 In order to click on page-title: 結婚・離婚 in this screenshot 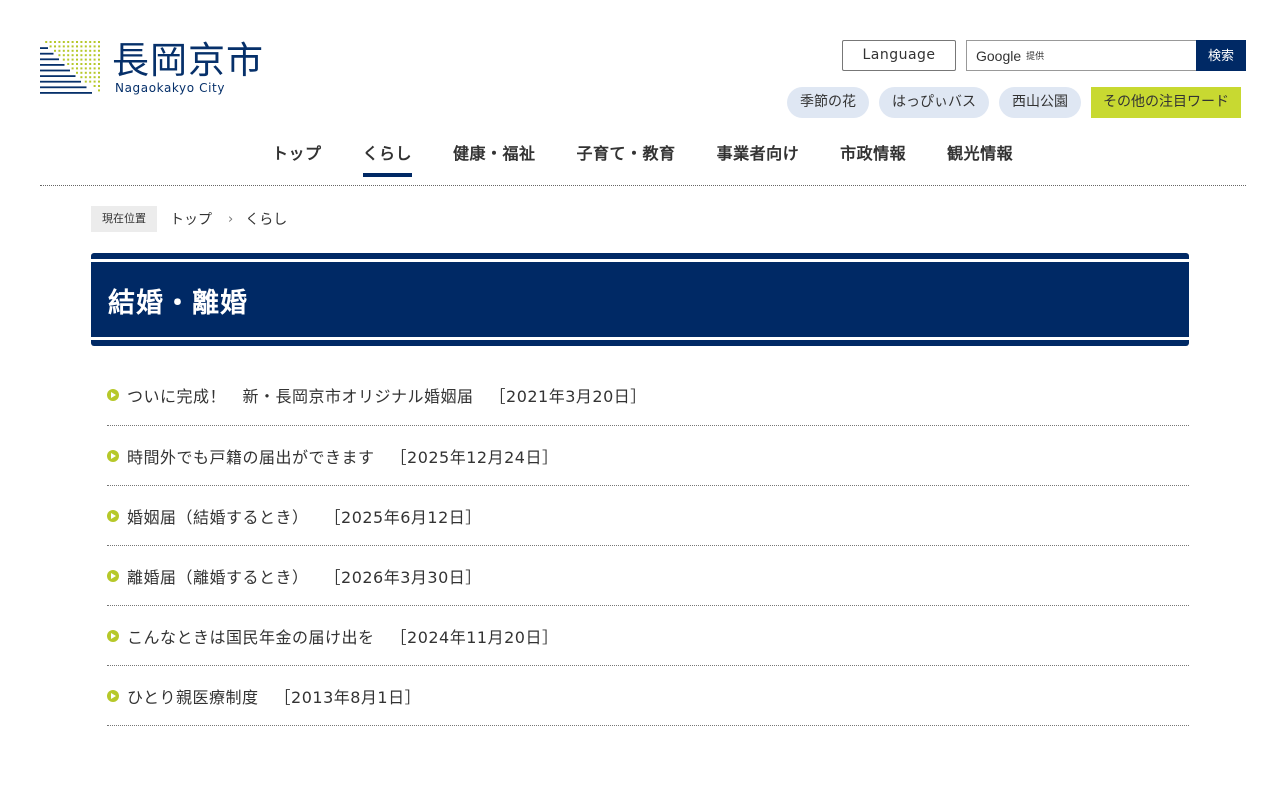, I will do `click(178, 303)`.